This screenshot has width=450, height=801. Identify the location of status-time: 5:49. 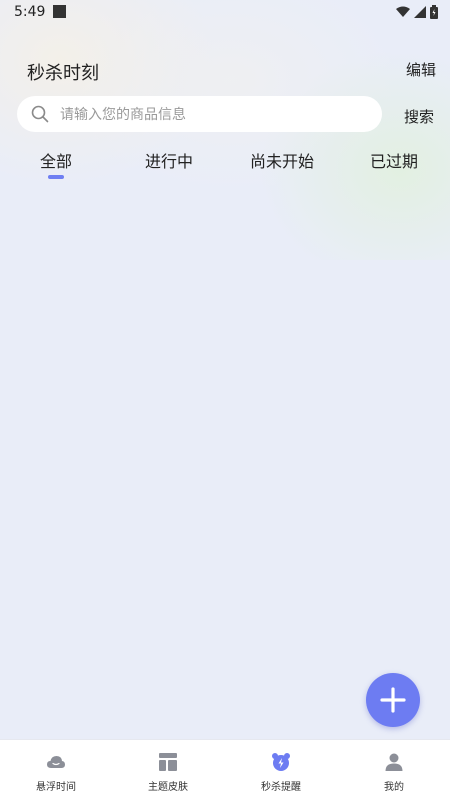
(30, 12).